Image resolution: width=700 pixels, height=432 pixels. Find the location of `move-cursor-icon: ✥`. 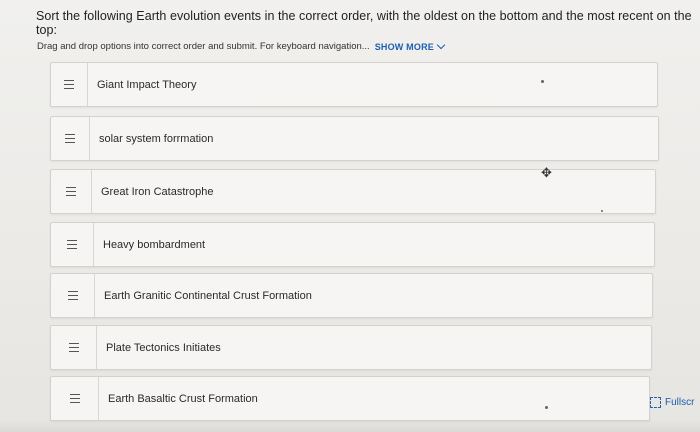

move-cursor-icon: ✥ is located at coordinates (546, 173).